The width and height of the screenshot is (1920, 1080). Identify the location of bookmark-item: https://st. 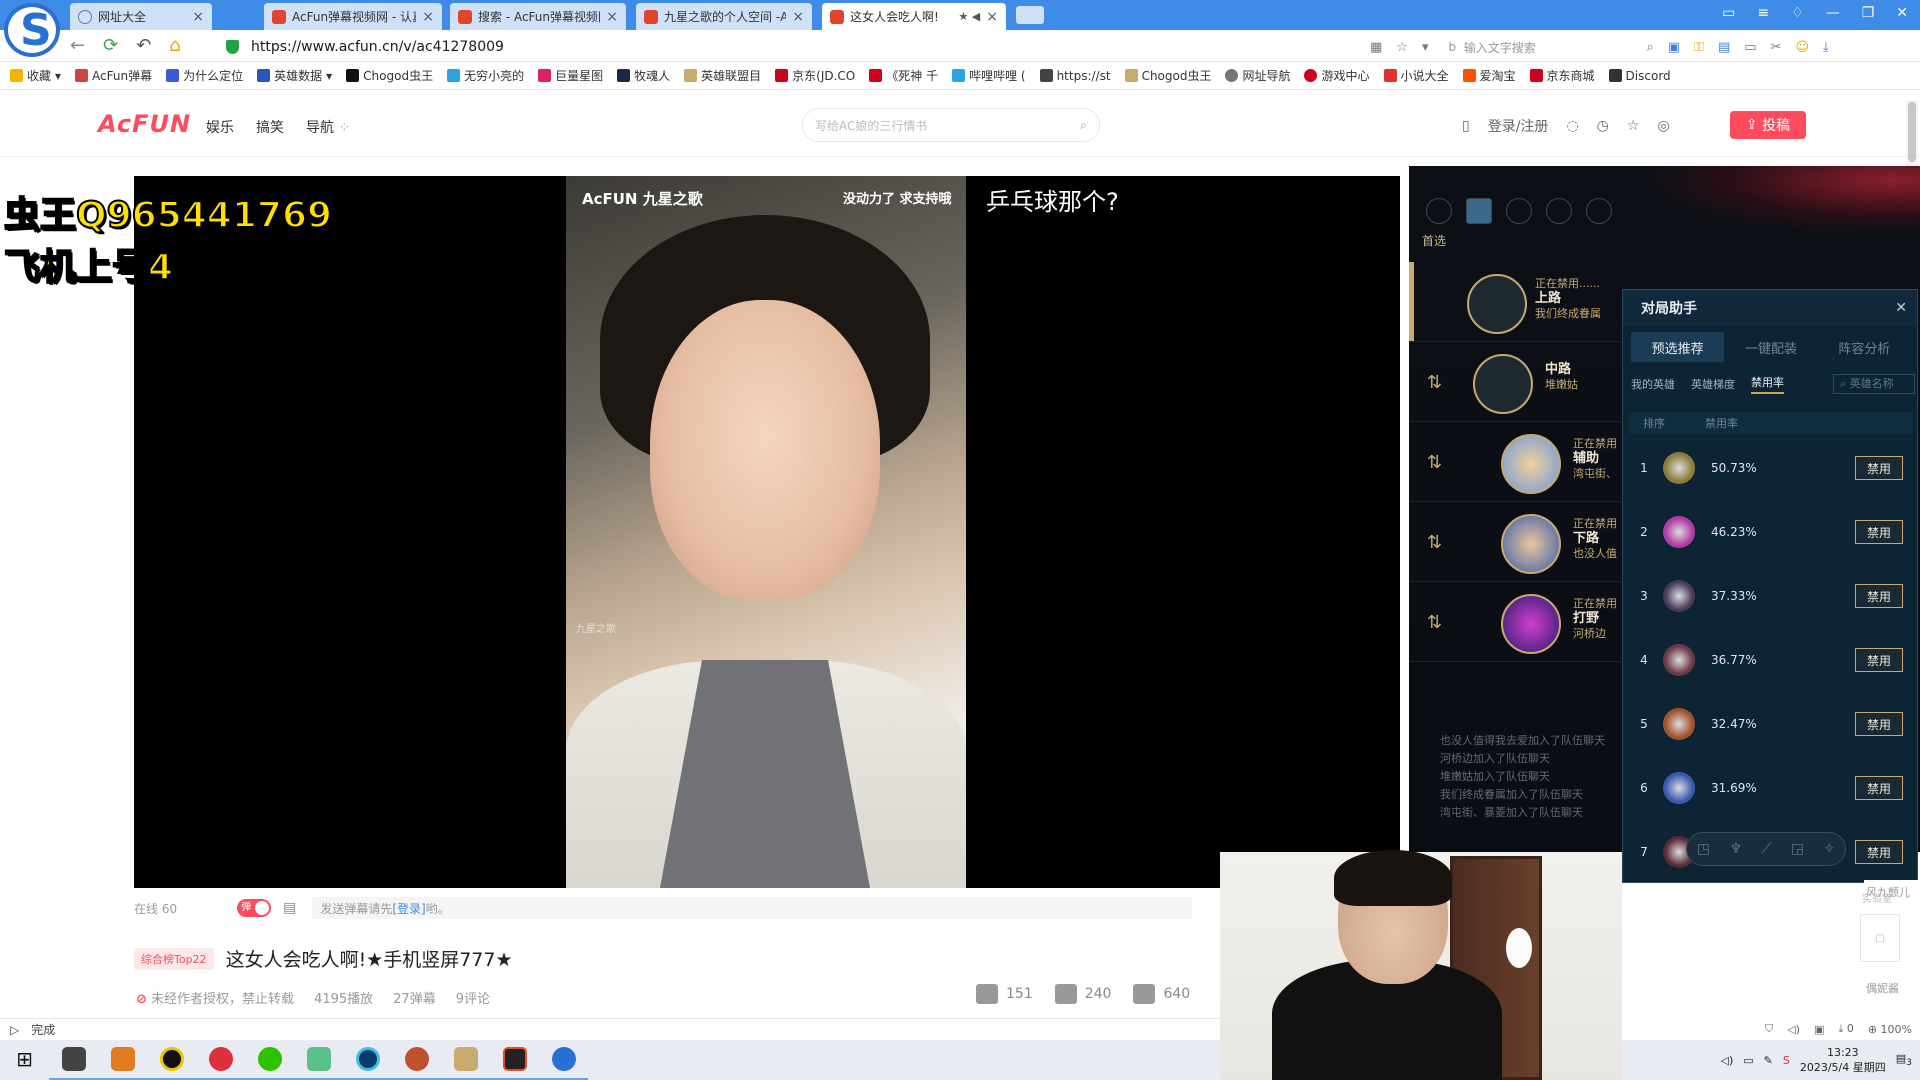
(1075, 76).